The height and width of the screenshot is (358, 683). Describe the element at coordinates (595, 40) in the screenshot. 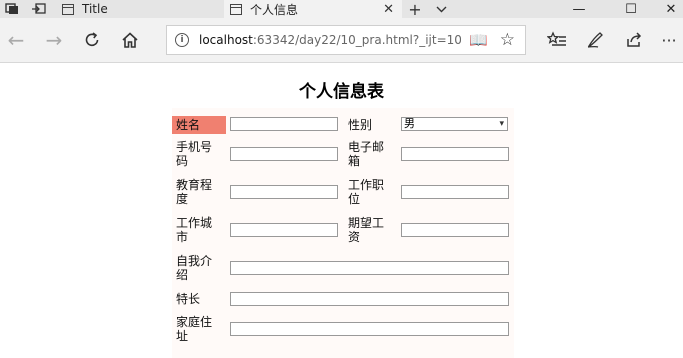

I see `pen-icon` at that location.